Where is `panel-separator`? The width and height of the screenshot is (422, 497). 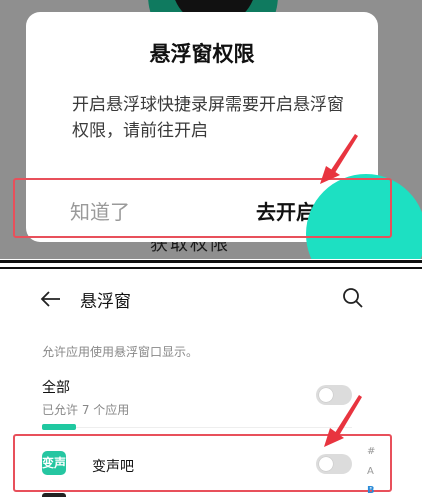
panel-separator is located at coordinates (211, 265).